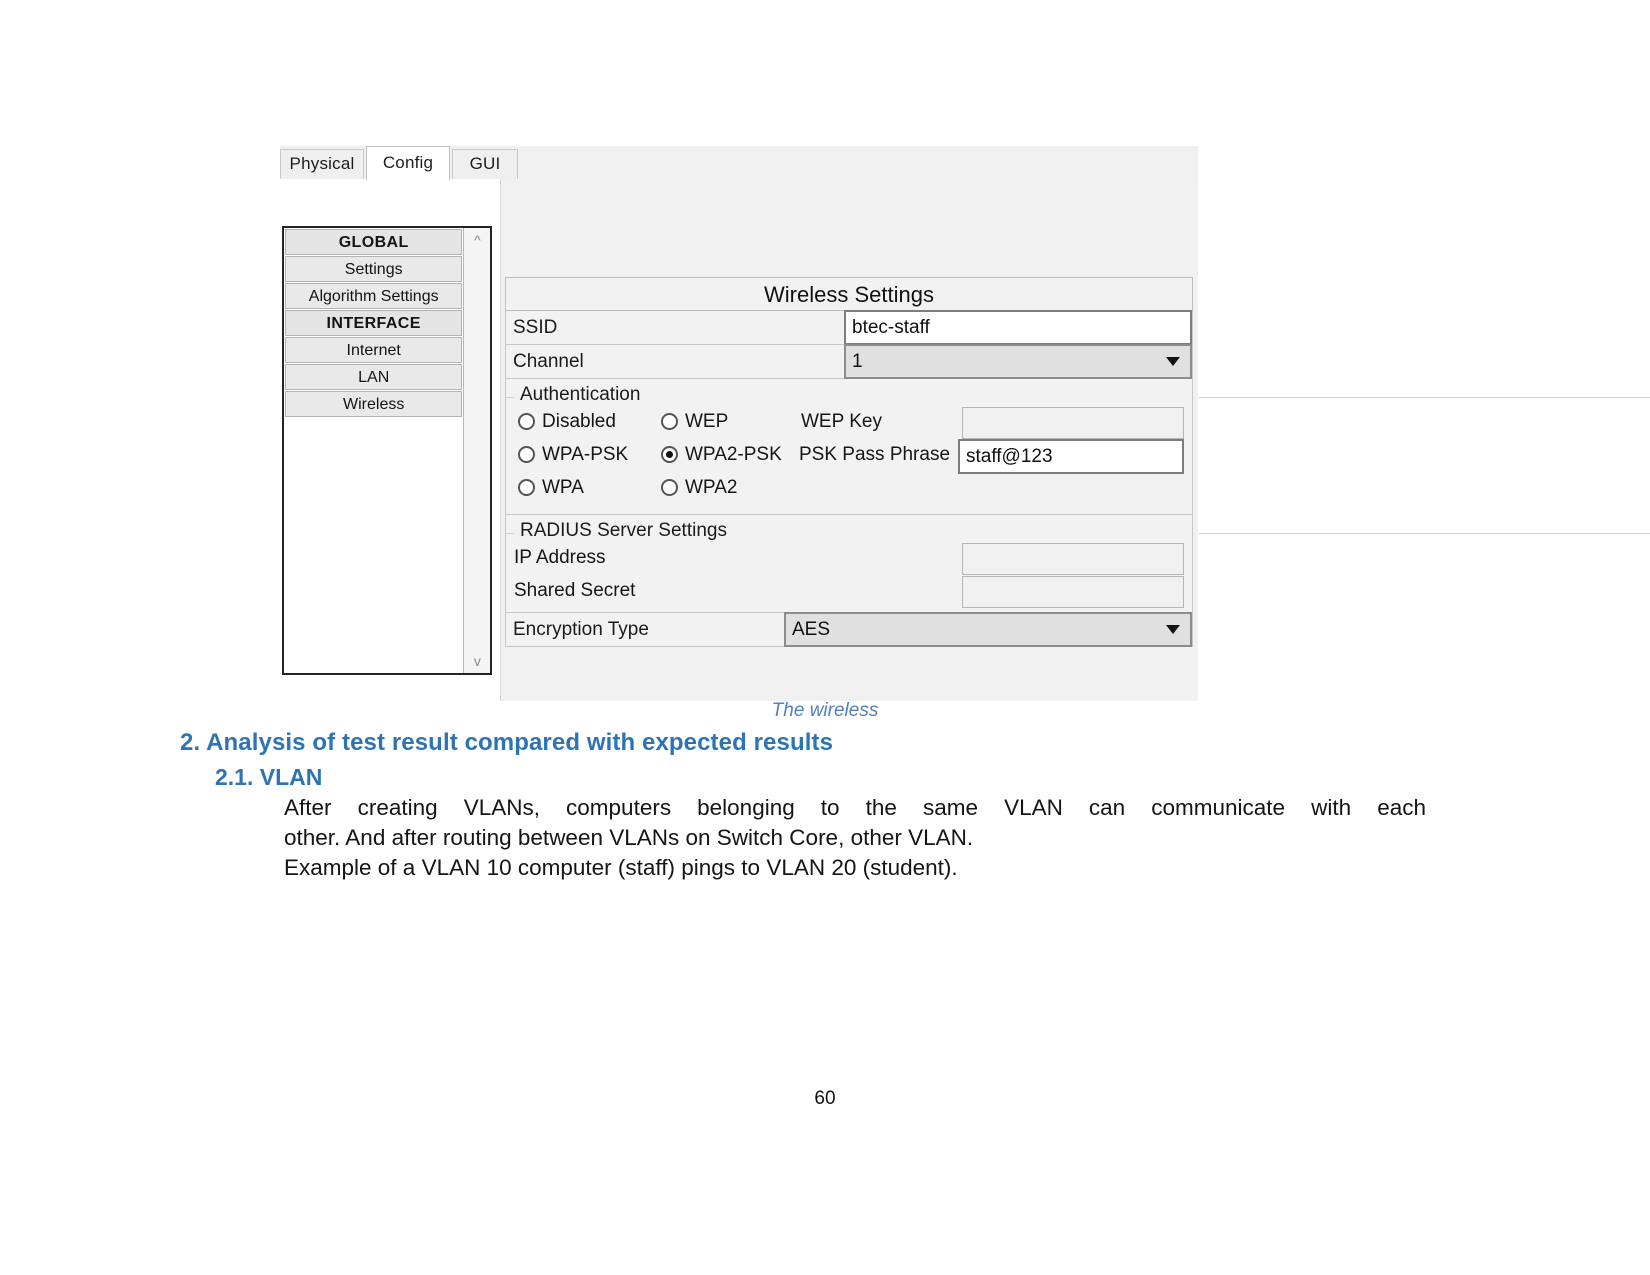 This screenshot has height=1275, width=1650. Describe the element at coordinates (849, 559) in the screenshot. I see `ip-address-row: IP Address` at that location.